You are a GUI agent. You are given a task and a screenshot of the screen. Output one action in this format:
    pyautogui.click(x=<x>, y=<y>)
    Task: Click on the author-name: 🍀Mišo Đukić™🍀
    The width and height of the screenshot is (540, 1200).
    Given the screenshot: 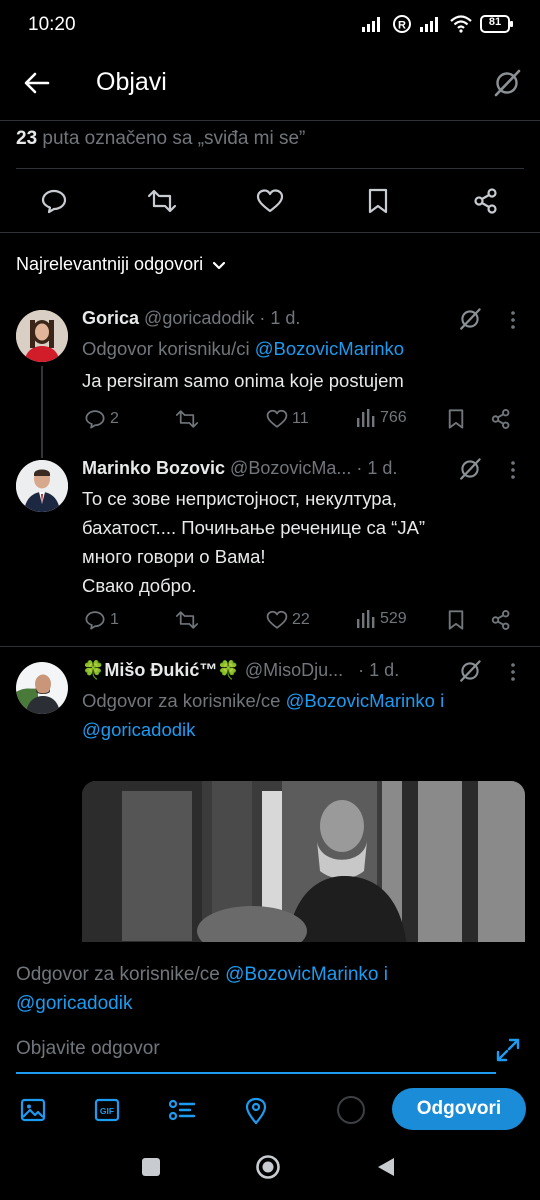 What is the action you would take?
    pyautogui.click(x=161, y=670)
    